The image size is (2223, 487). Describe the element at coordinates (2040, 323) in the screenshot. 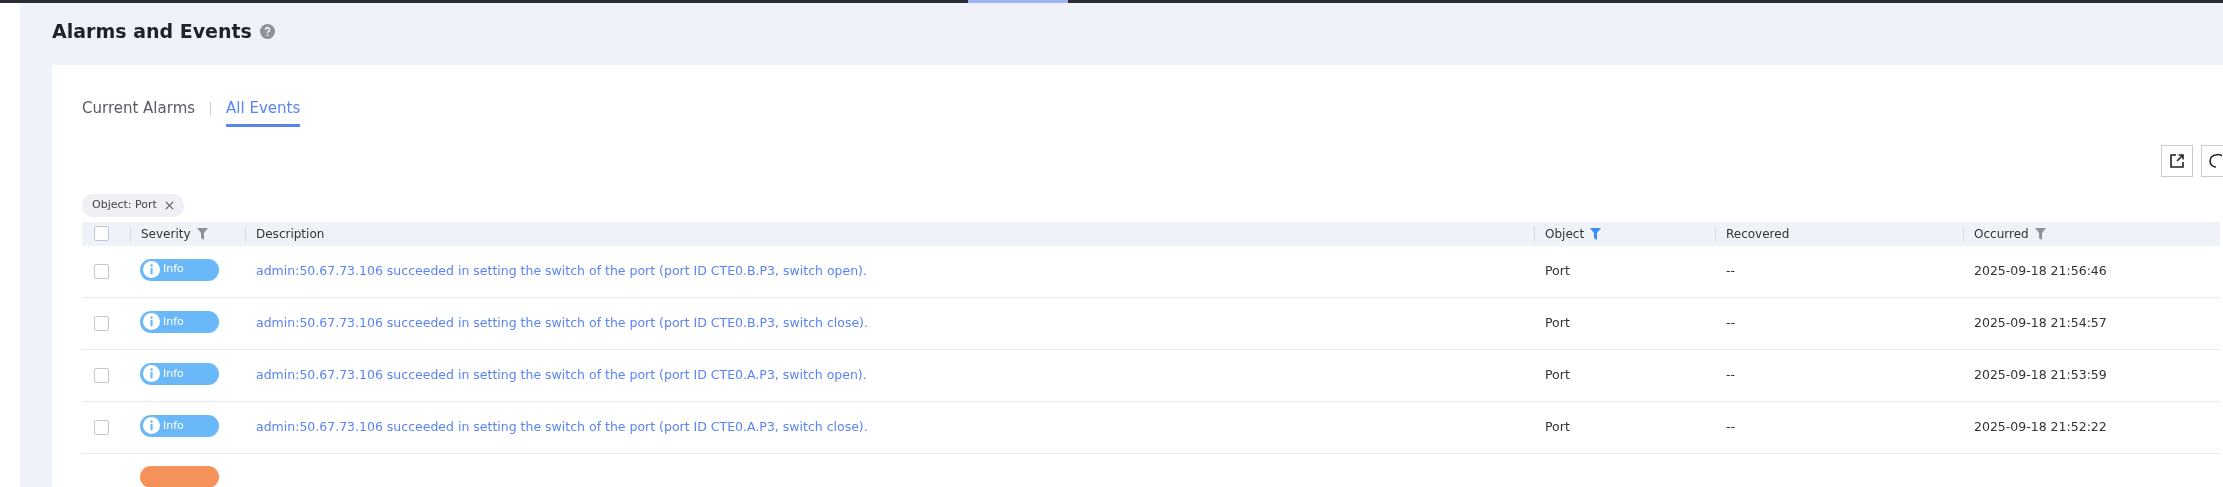

I see `table-cell-text: 2025-09-18 21:54:57` at that location.